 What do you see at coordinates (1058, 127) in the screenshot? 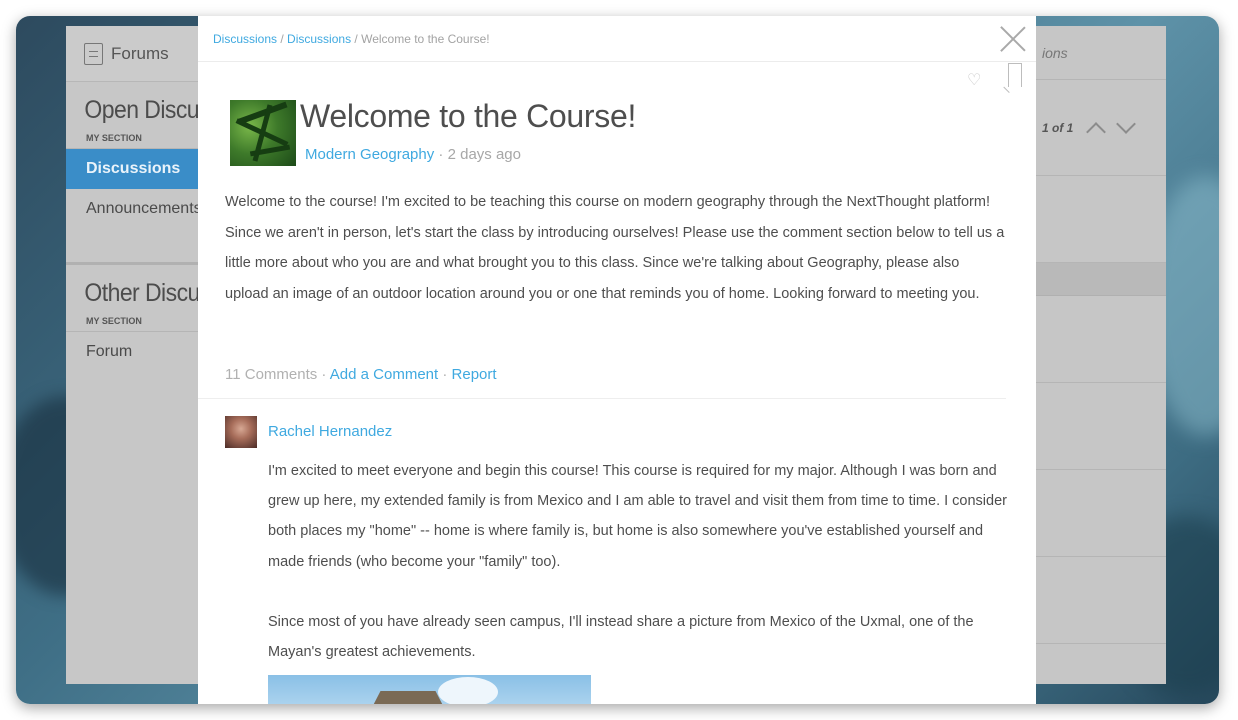
I see `pager-count: 1 of 1` at bounding box center [1058, 127].